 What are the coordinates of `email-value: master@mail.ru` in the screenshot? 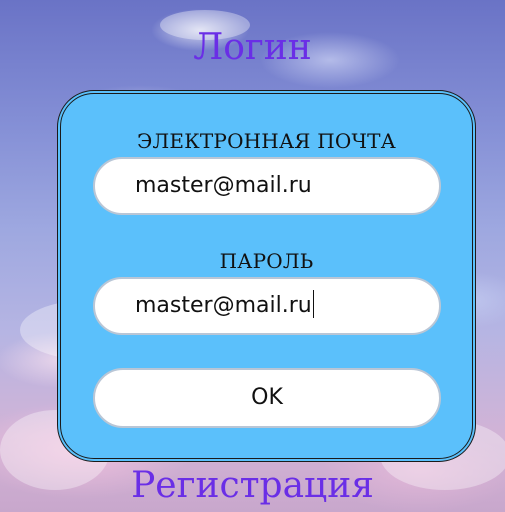 It's located at (223, 185).